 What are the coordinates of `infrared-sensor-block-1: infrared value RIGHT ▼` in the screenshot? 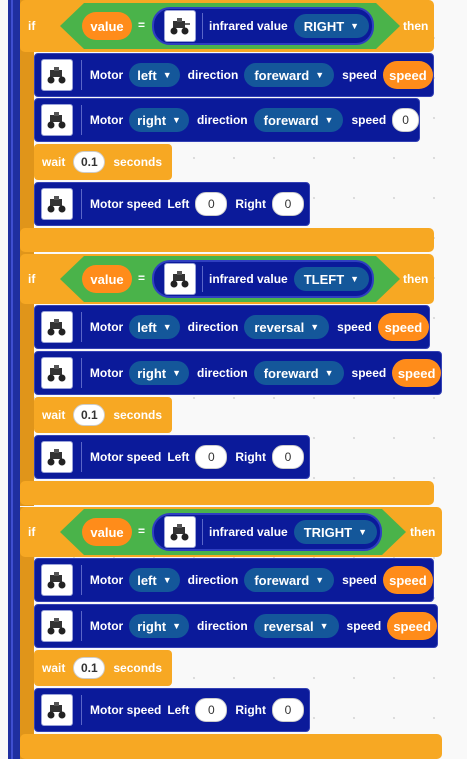 It's located at (263, 26).